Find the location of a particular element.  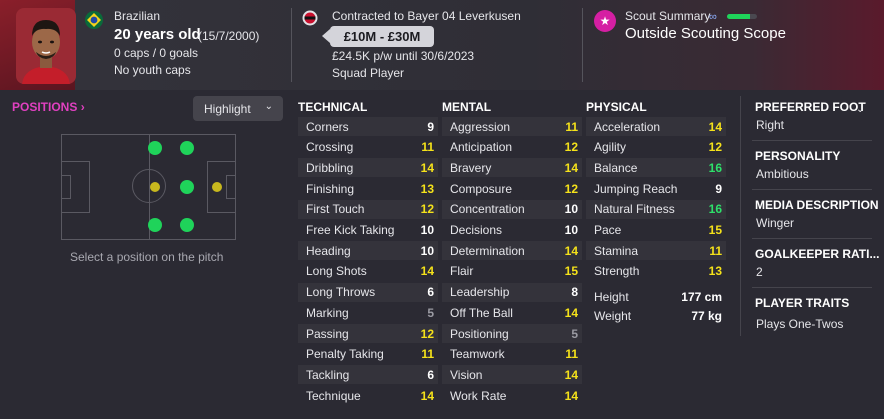

attribute-row: Work Rate 14 is located at coordinates (512, 395).